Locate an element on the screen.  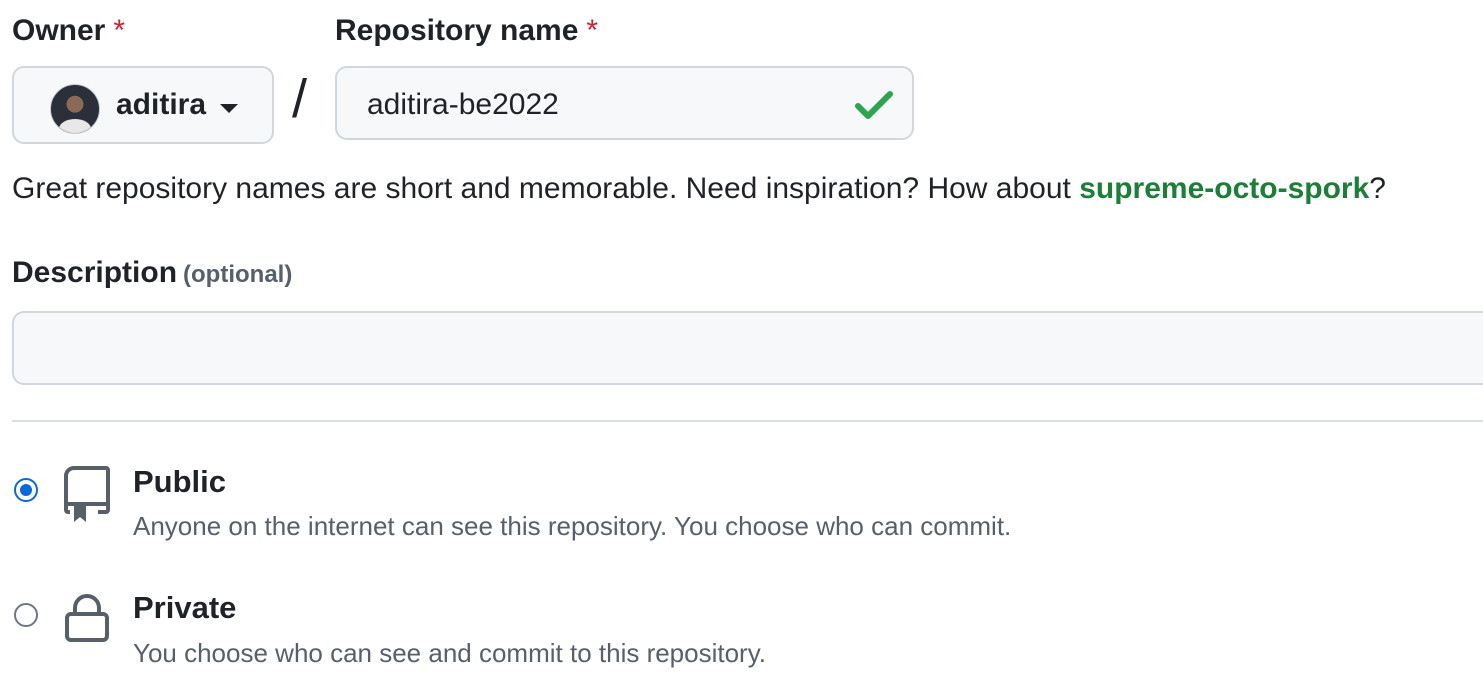
suggested-name-link: supreme-octo-spork is located at coordinates (1224, 188).